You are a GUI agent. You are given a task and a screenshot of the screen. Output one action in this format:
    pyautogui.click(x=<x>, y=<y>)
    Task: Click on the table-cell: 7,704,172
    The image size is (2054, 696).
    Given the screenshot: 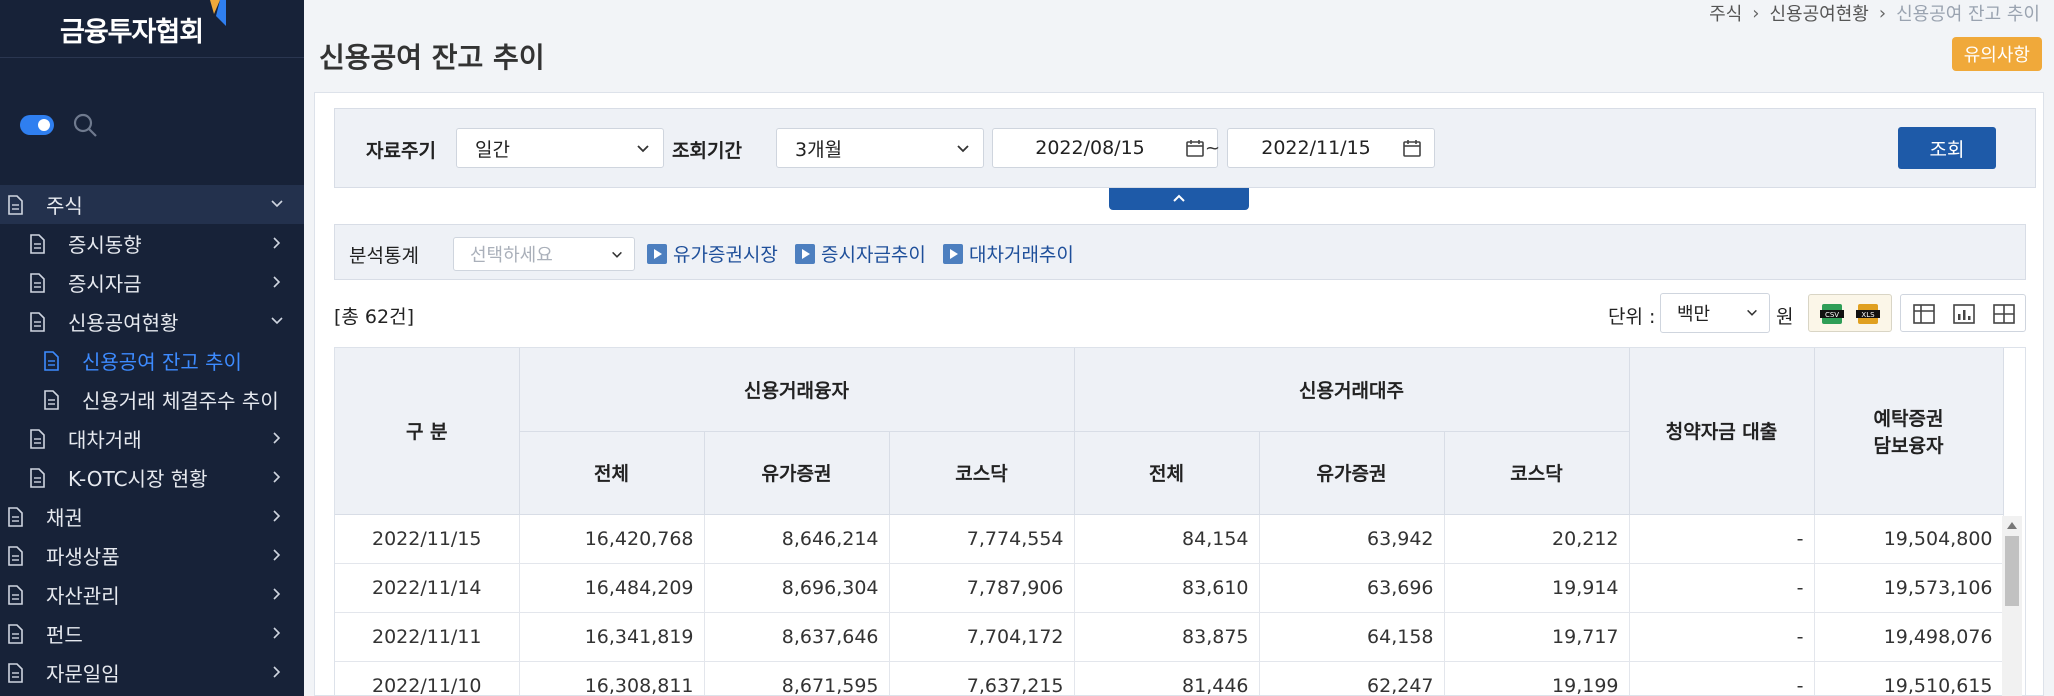 What is the action you would take?
    pyautogui.click(x=982, y=637)
    